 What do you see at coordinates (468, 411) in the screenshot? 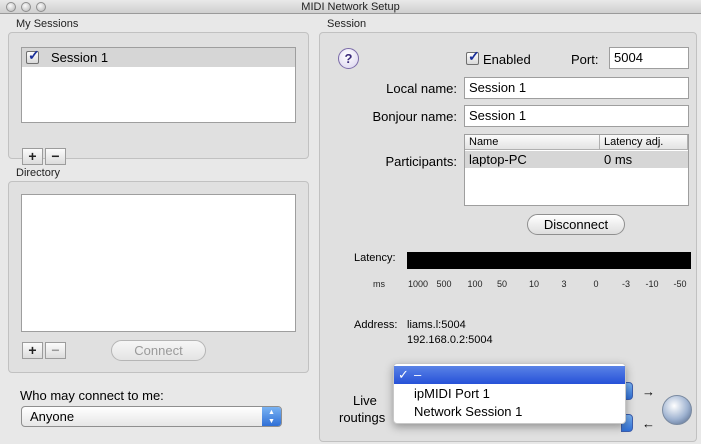
I see `menu-item-label: Network Session 1` at bounding box center [468, 411].